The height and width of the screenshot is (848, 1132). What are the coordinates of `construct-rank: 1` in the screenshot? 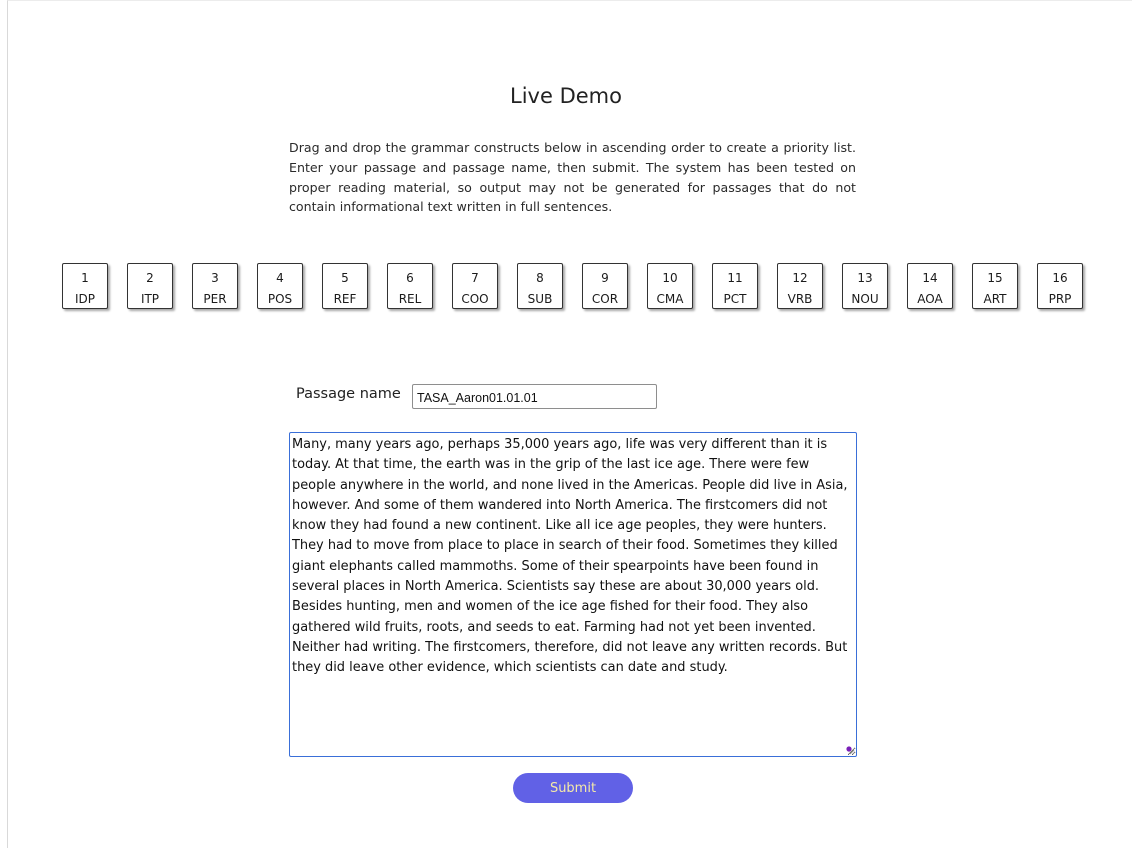 It's located at (85, 278).